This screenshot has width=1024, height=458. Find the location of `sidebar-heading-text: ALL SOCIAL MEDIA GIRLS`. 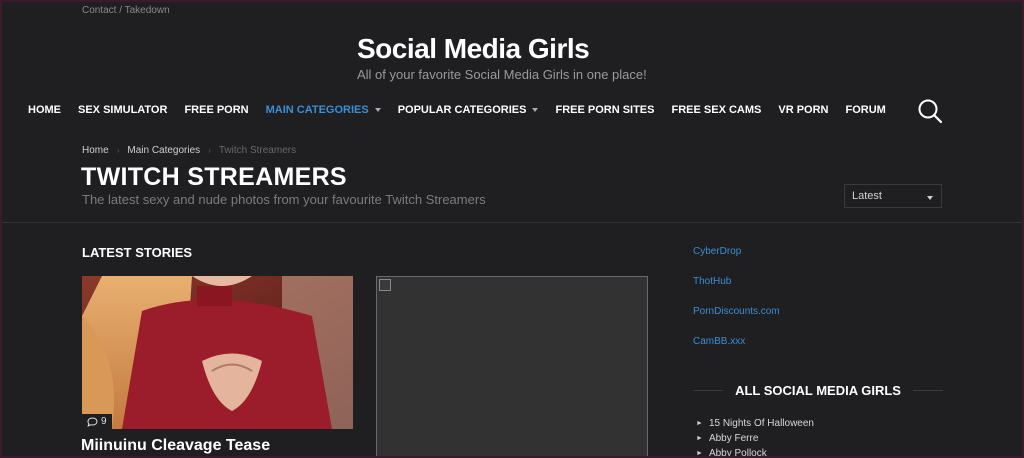

sidebar-heading-text: ALL SOCIAL MEDIA GIRLS is located at coordinates (818, 390).